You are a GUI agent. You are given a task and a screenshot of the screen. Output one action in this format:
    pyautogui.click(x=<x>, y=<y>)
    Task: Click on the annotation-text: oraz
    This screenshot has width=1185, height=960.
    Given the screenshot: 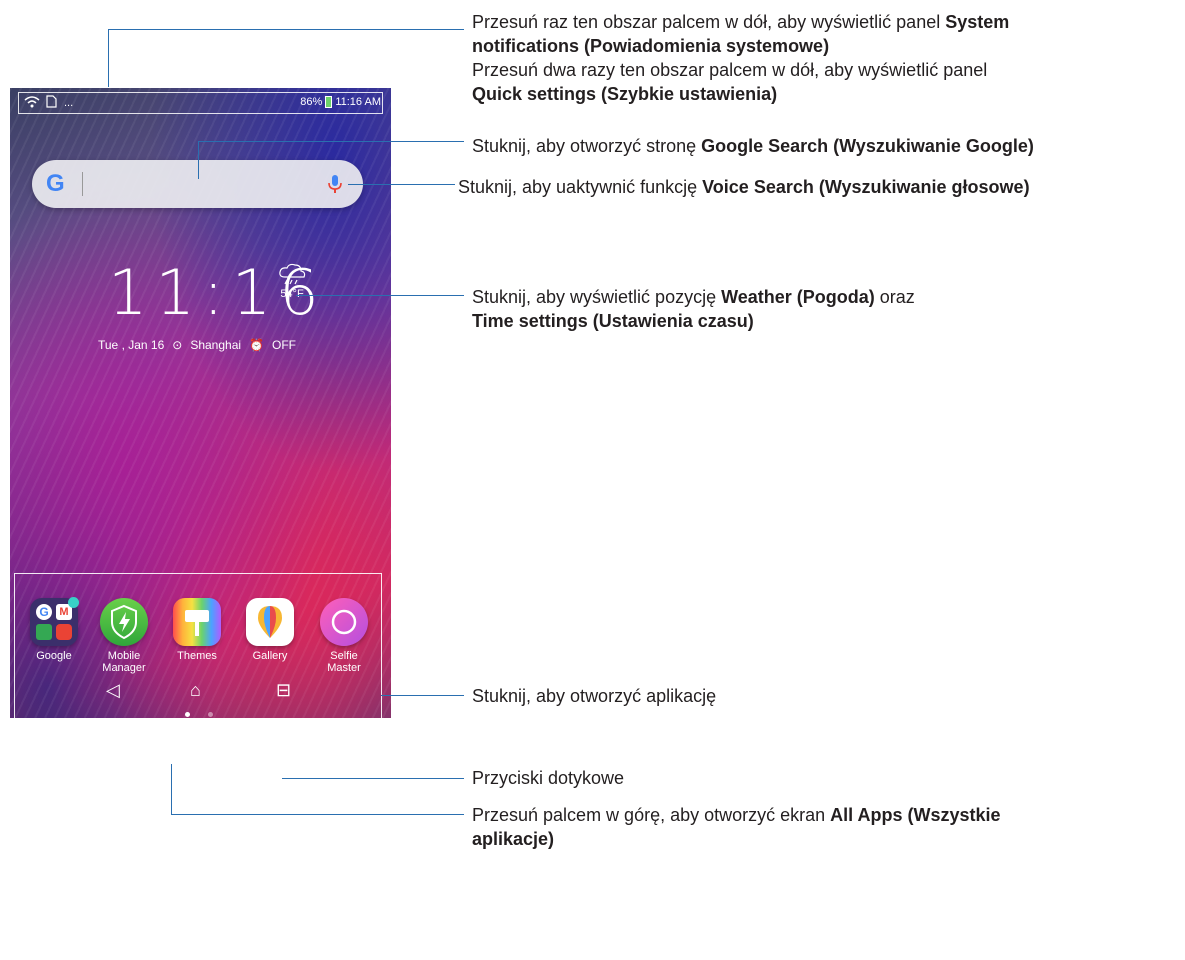 What is the action you would take?
    pyautogui.click(x=894, y=297)
    